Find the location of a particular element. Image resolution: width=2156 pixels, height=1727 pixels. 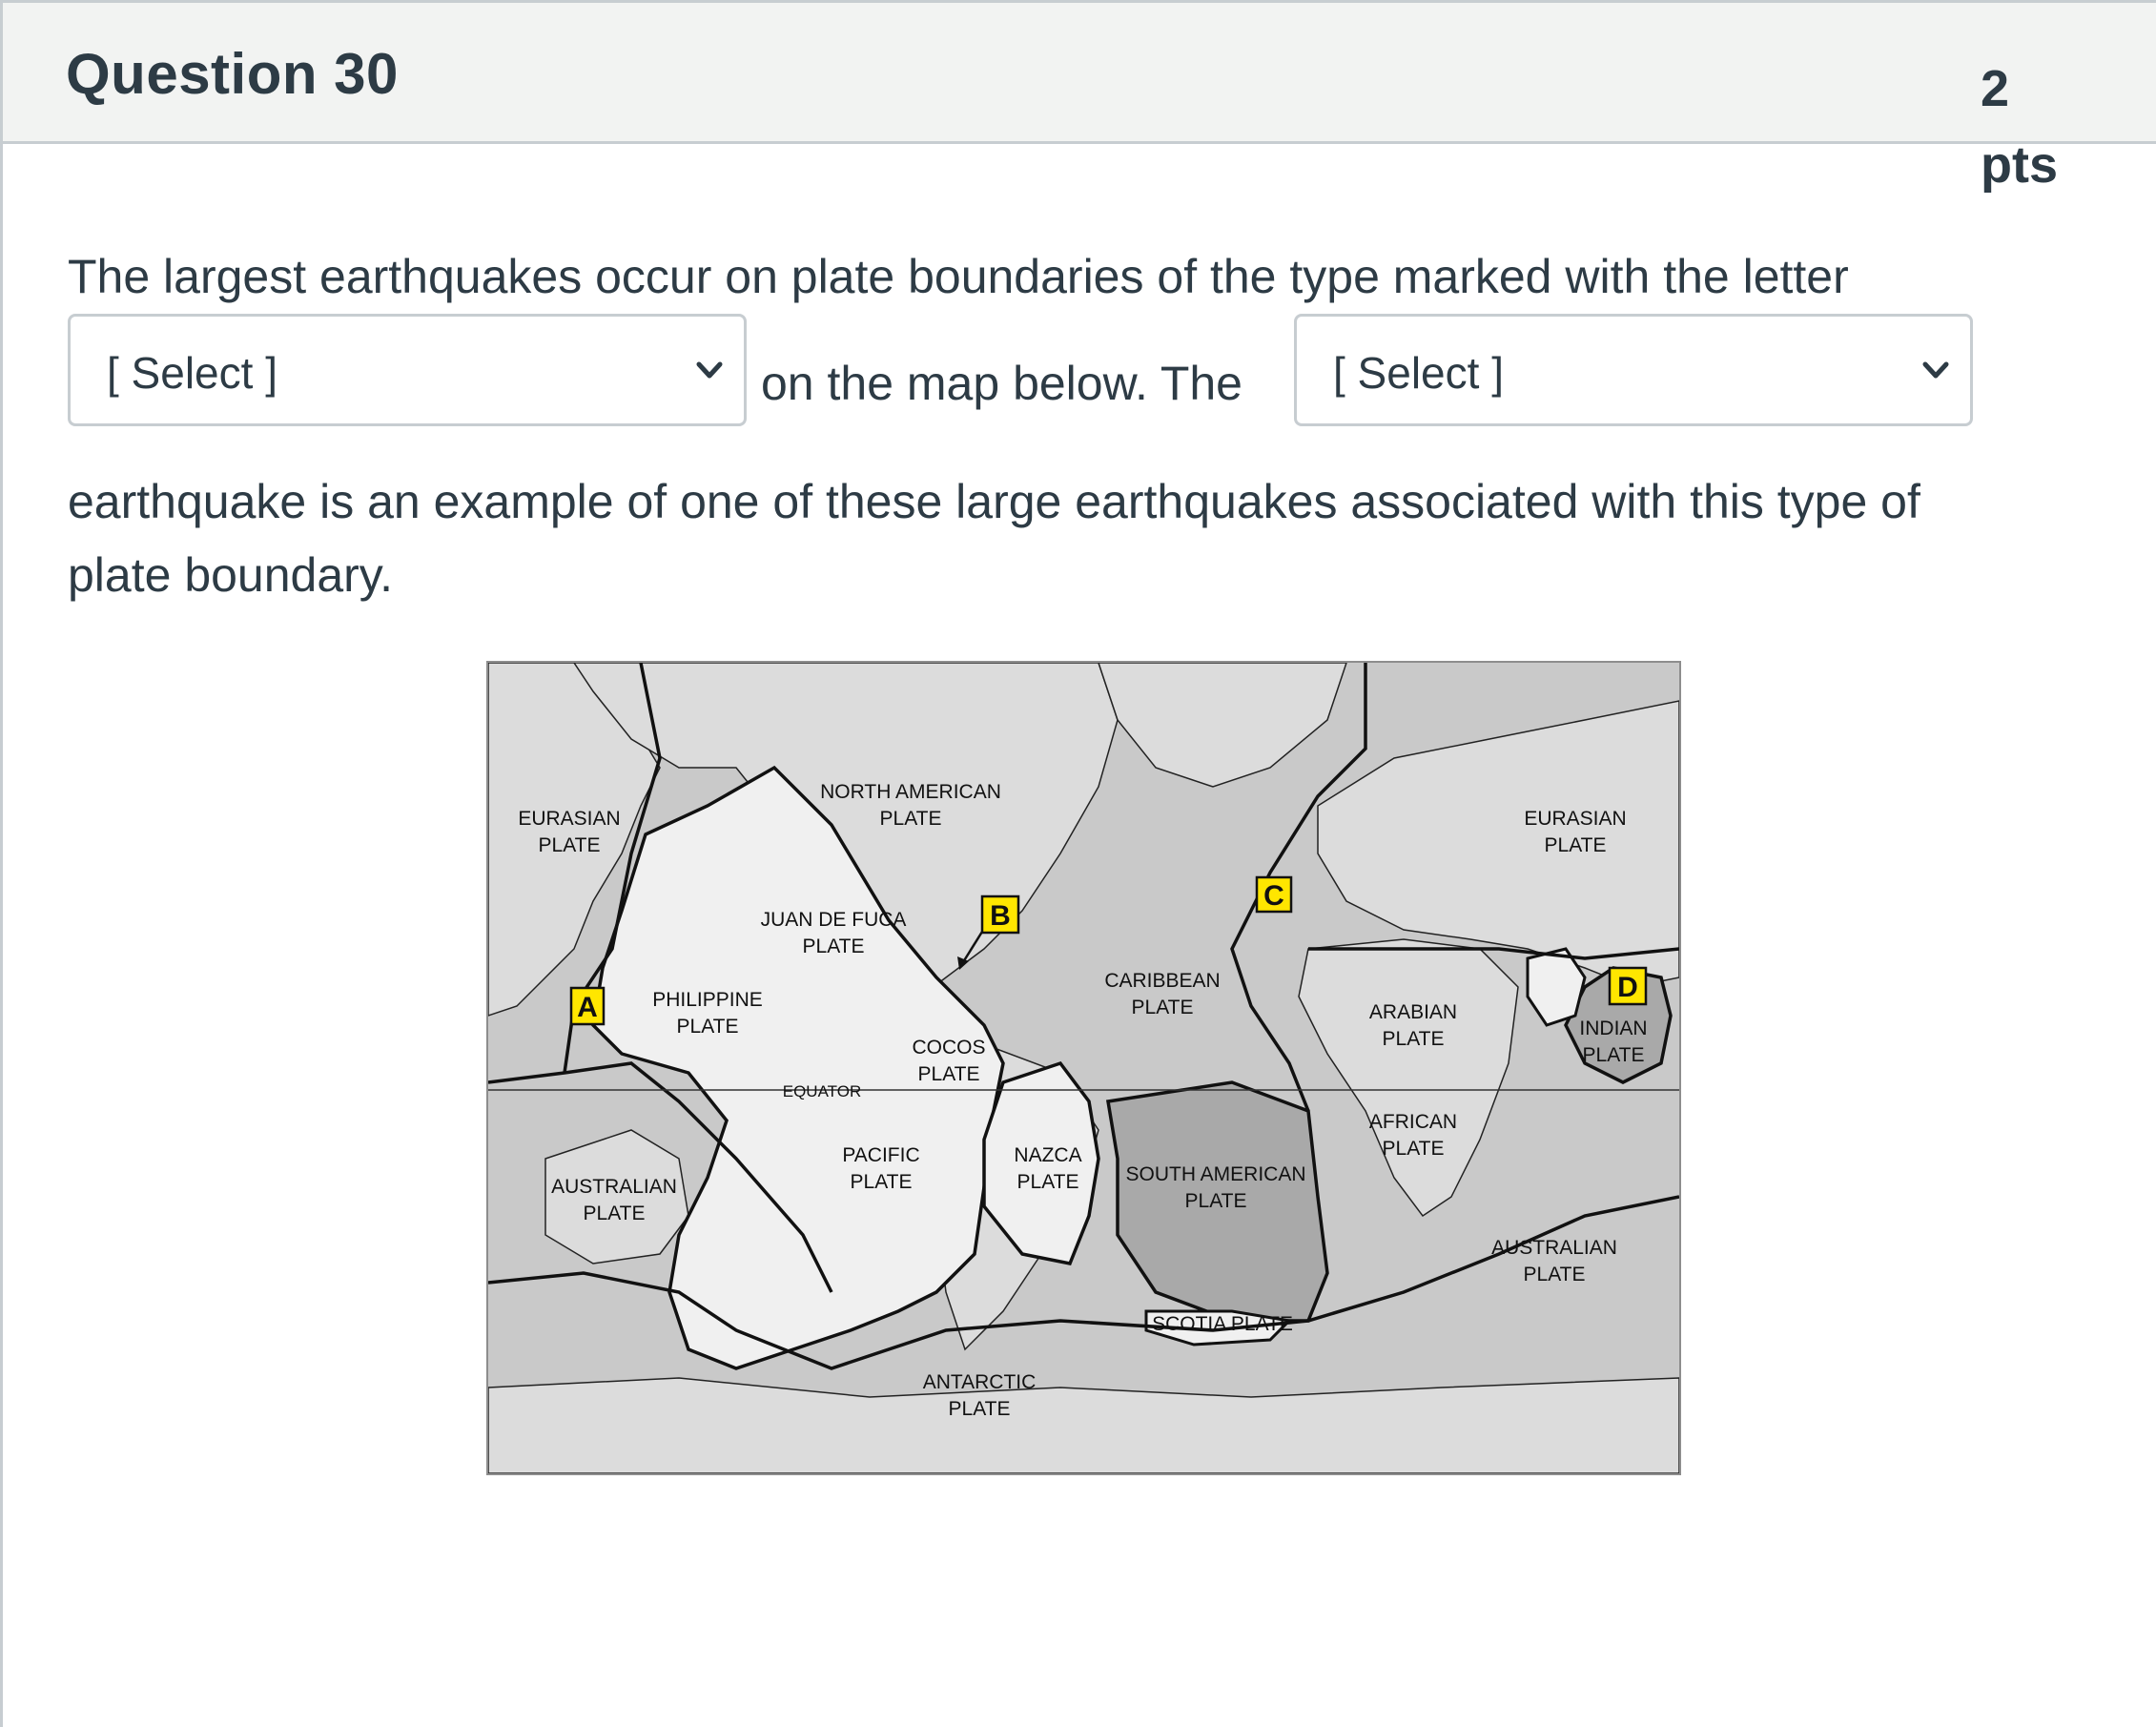

label-indian-2: PLATE is located at coordinates (1614, 1055).